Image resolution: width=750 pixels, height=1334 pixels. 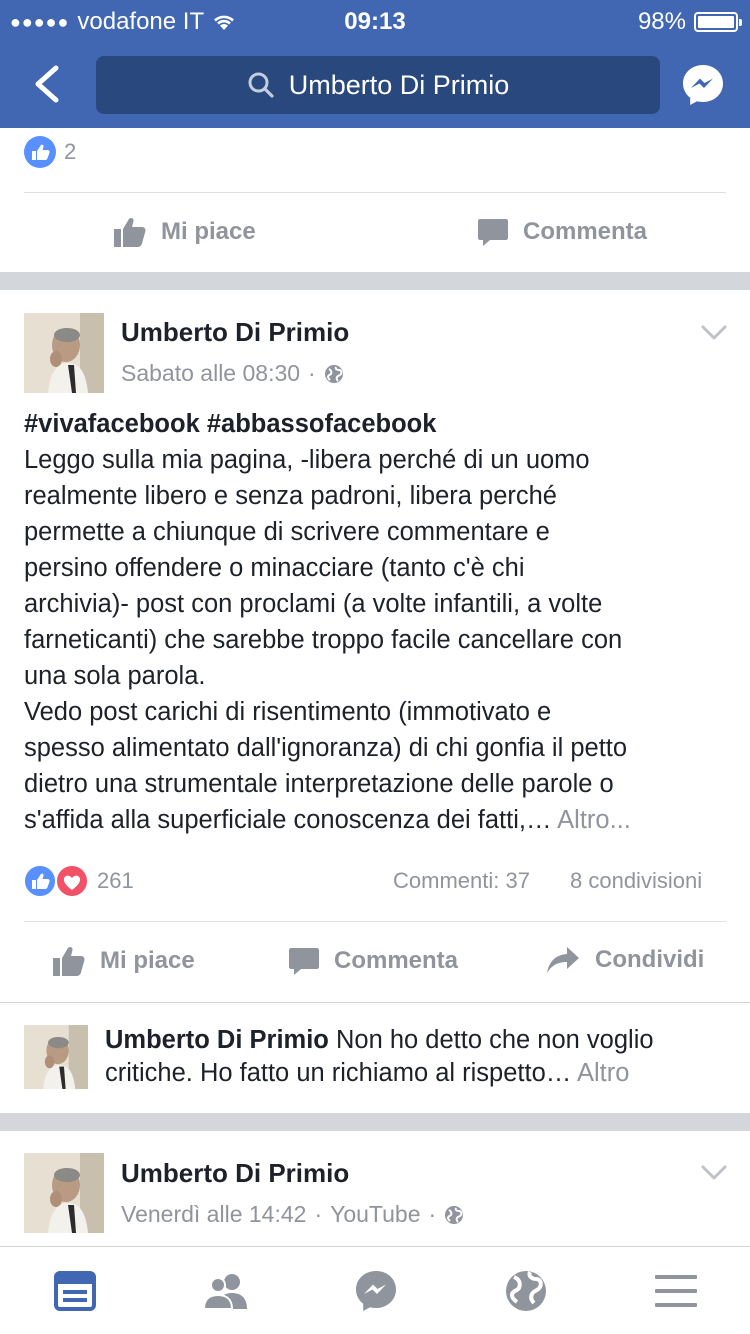 I want to click on like-reaction-icon, so click(x=40, y=152).